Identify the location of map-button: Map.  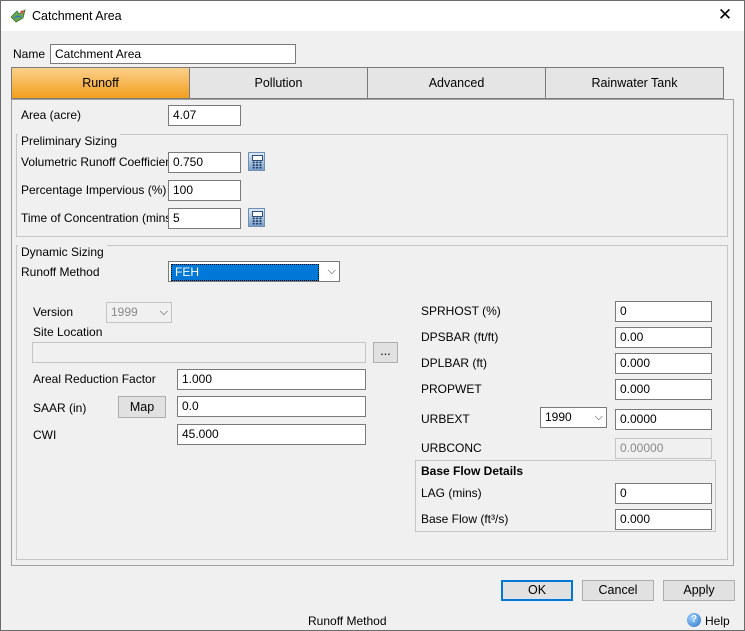
(142, 407).